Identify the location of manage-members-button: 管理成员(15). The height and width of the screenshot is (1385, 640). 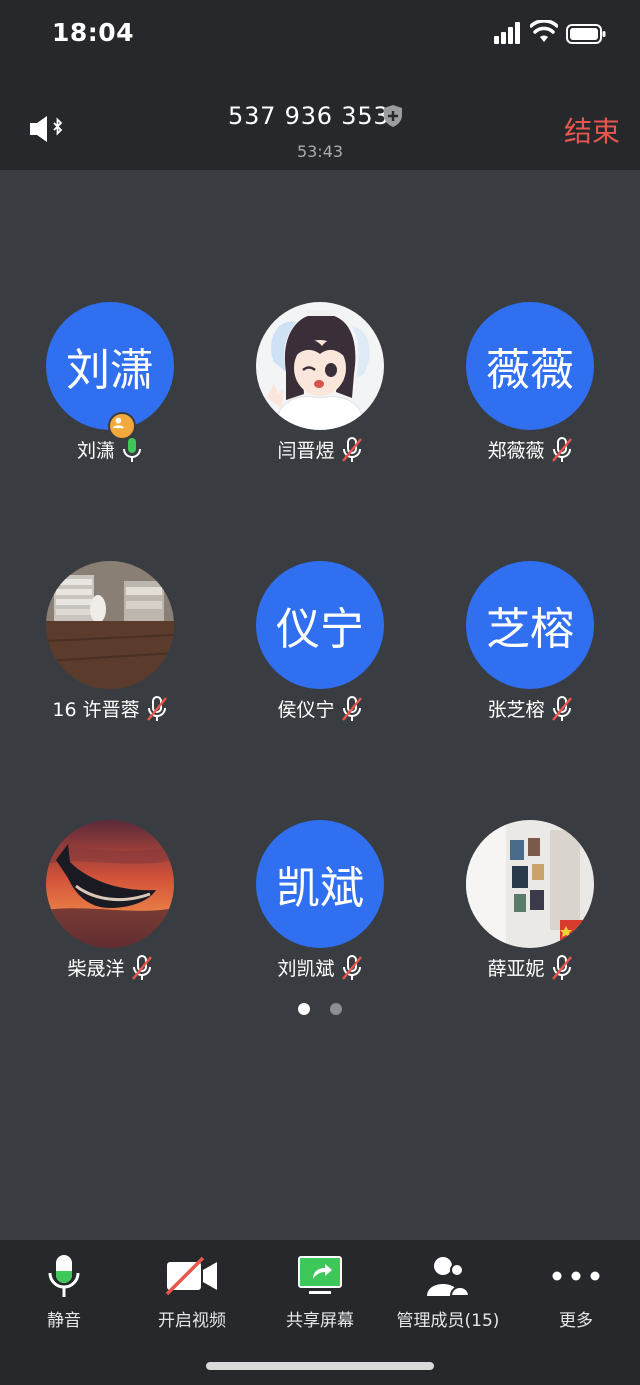
(448, 1291).